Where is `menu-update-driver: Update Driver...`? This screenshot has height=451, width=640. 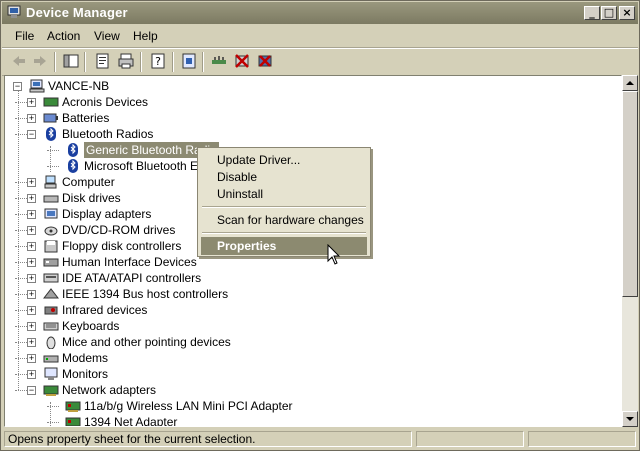
menu-update-driver: Update Driver... is located at coordinates (284, 160).